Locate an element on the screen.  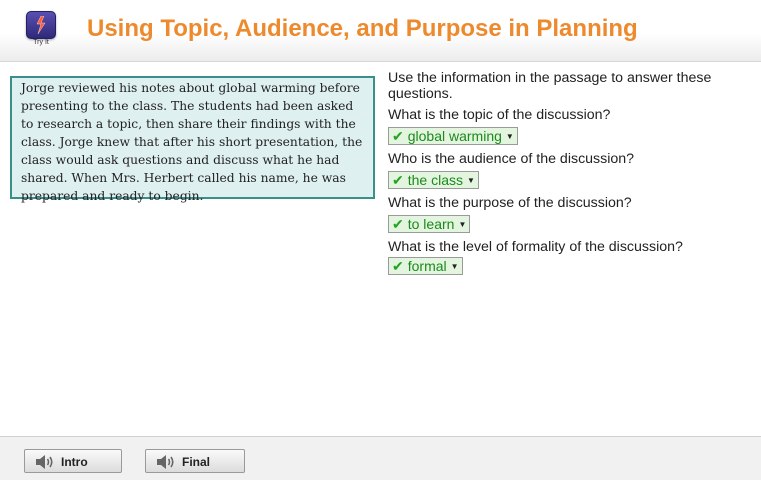
final-audio-button: Final is located at coordinates (195, 461).